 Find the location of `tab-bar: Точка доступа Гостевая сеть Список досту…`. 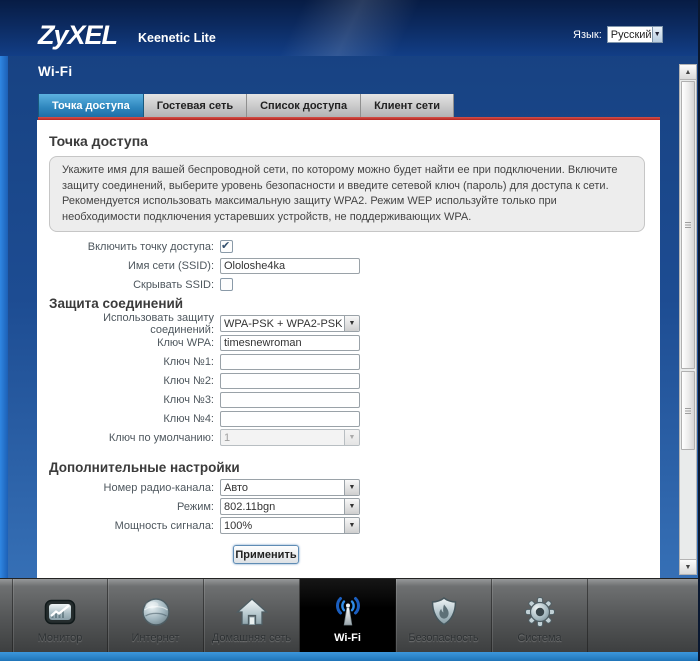

tab-bar: Точка доступа Гостевая сеть Список досту… is located at coordinates (246, 105).